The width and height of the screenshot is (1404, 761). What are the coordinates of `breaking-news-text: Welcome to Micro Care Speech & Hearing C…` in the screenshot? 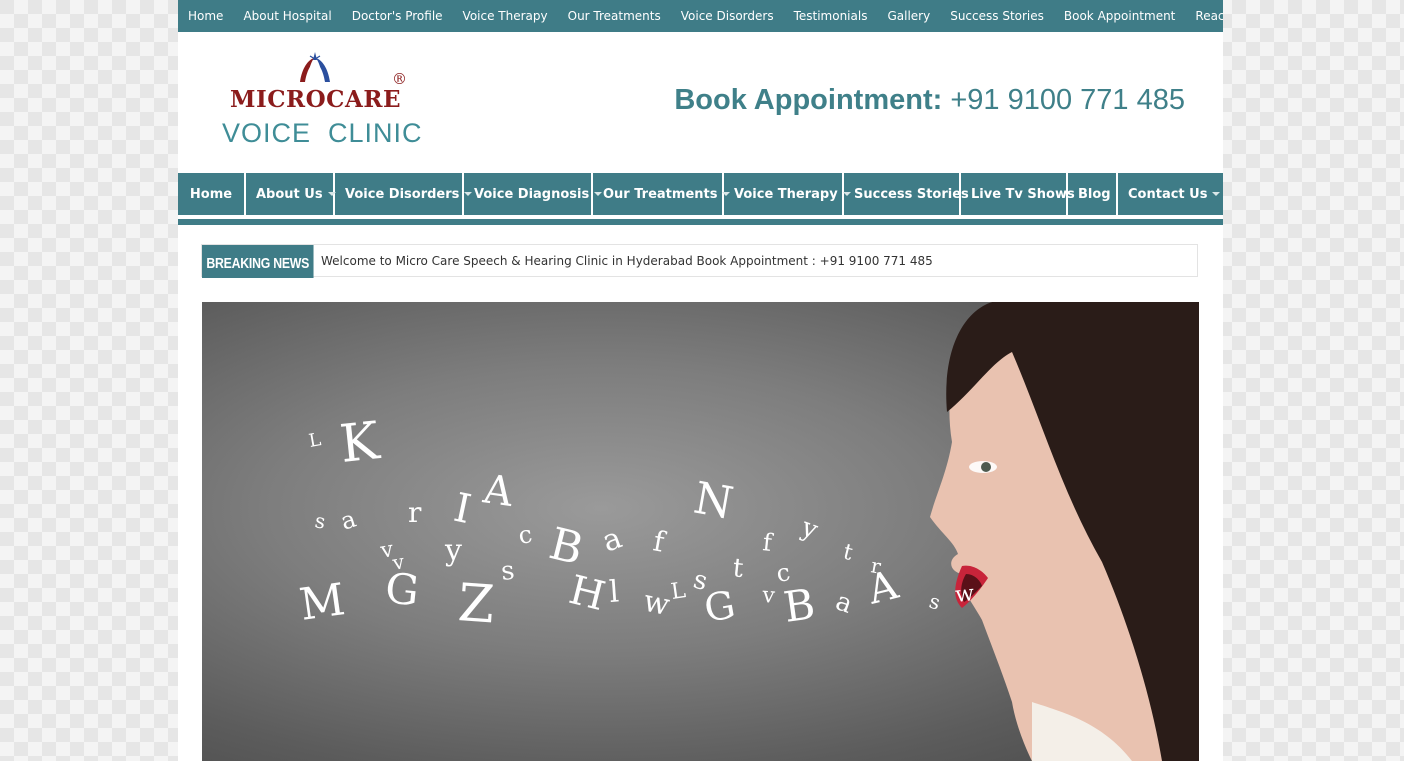 It's located at (627, 261).